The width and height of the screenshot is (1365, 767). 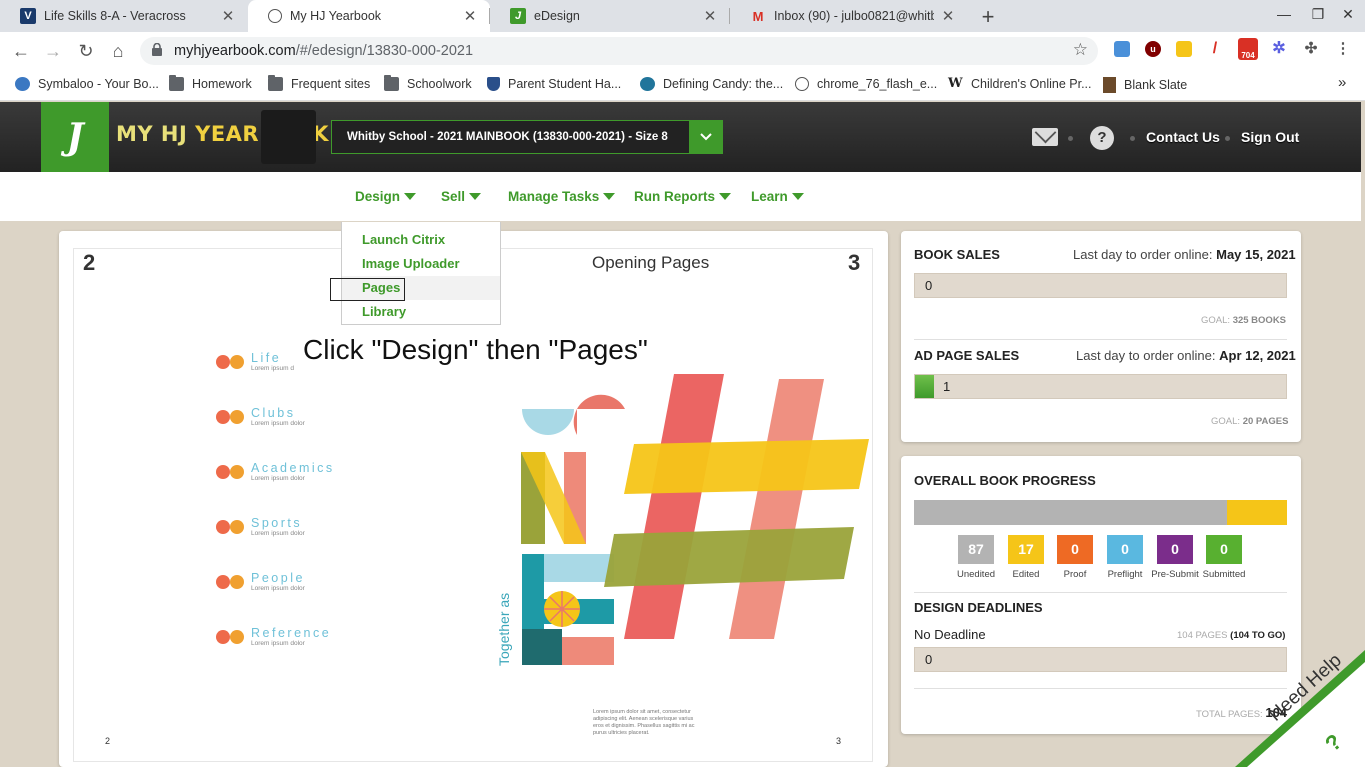 I want to click on bookmark-label: Schoolwork, so click(x=439, y=84).